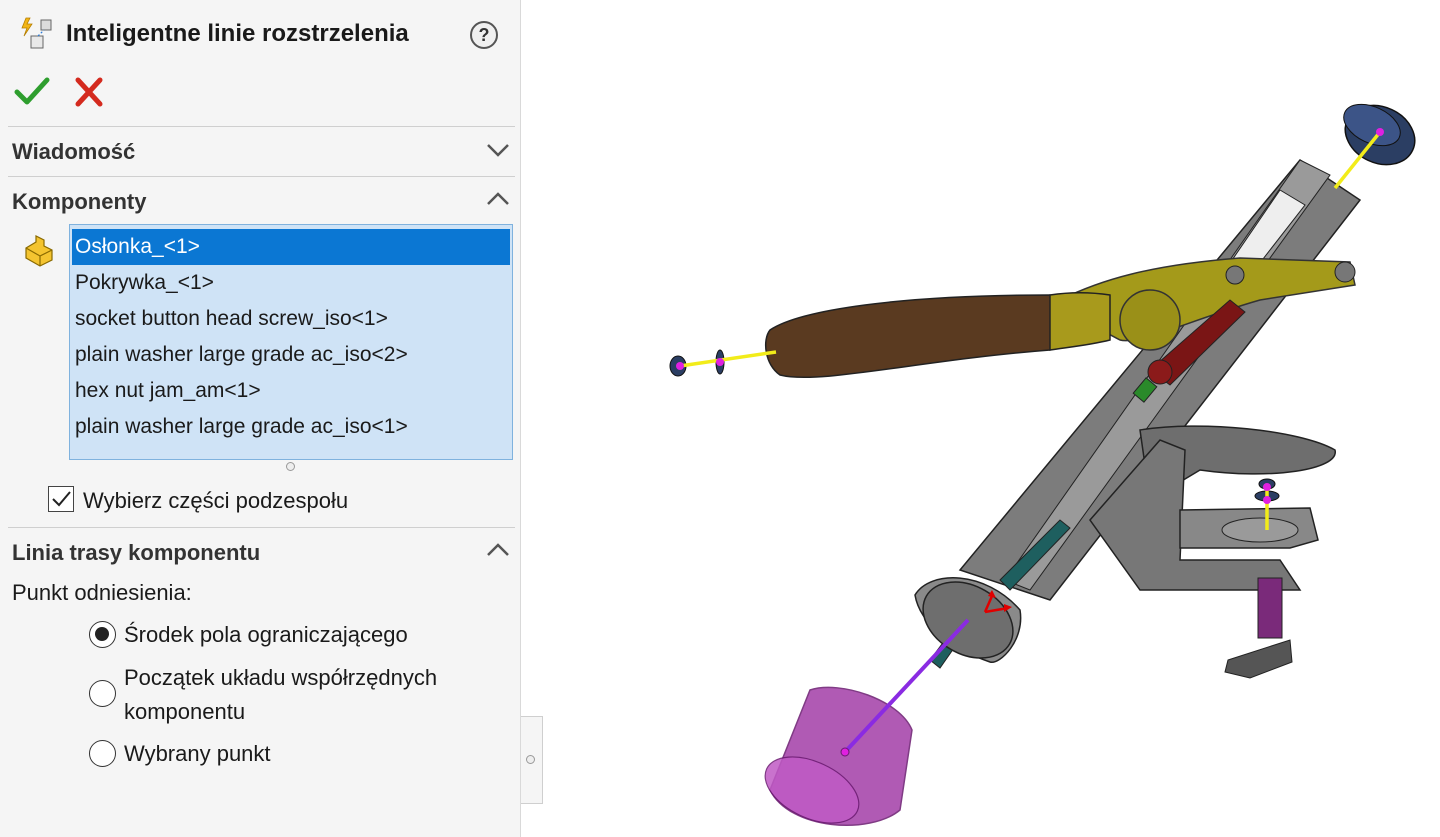  Describe the element at coordinates (291, 283) in the screenshot. I see `list-item: Pokrywka_<1>` at that location.